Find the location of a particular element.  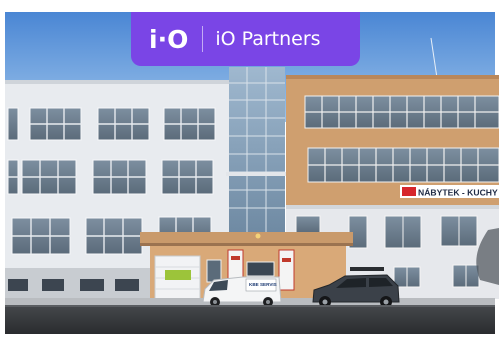

entrance-canopy is located at coordinates (246, 238).